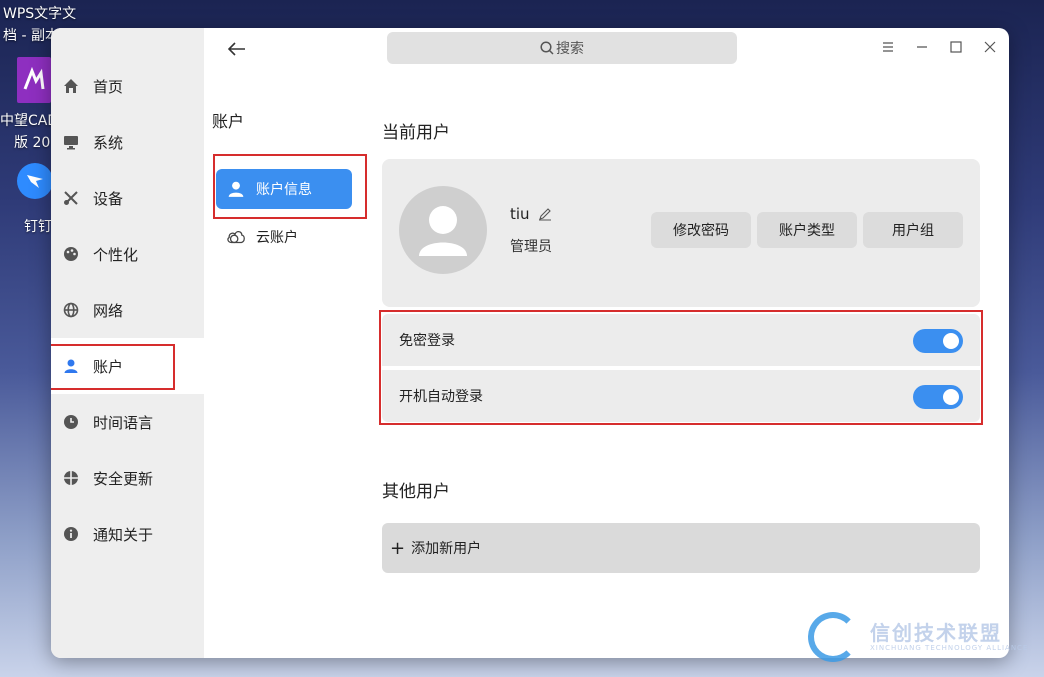 The image size is (1044, 677). What do you see at coordinates (681, 340) in the screenshot?
I see `passwordless-login-row: 免密登录` at bounding box center [681, 340].